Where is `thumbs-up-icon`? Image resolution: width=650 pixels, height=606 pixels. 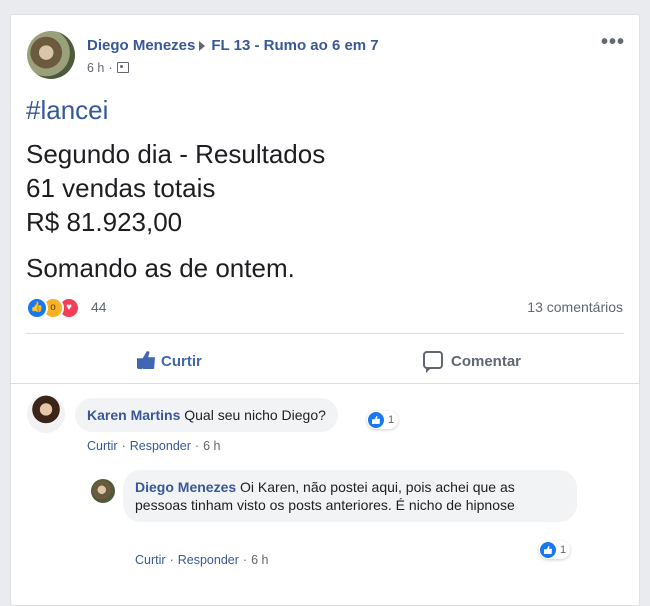
thumbs-up-icon is located at coordinates (146, 360).